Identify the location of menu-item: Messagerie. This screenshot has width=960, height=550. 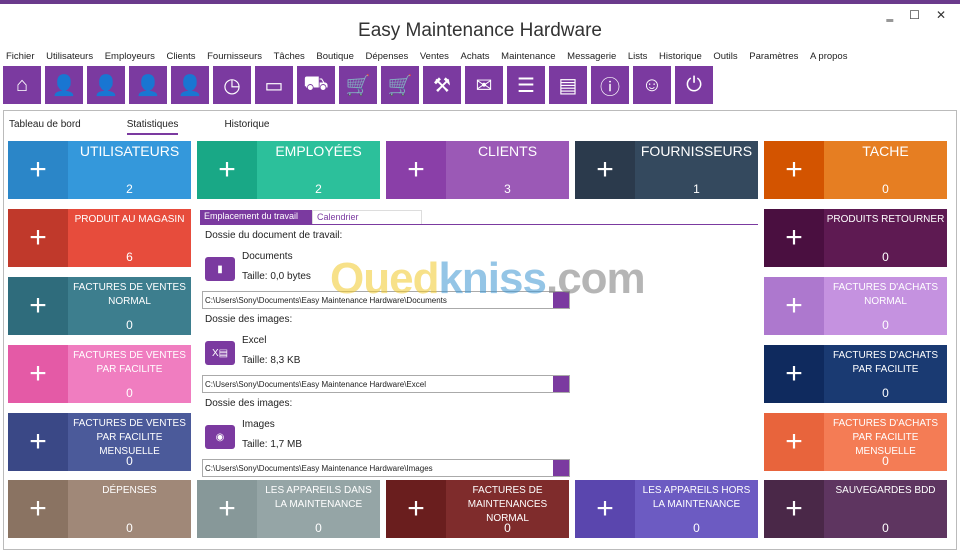
(591, 56).